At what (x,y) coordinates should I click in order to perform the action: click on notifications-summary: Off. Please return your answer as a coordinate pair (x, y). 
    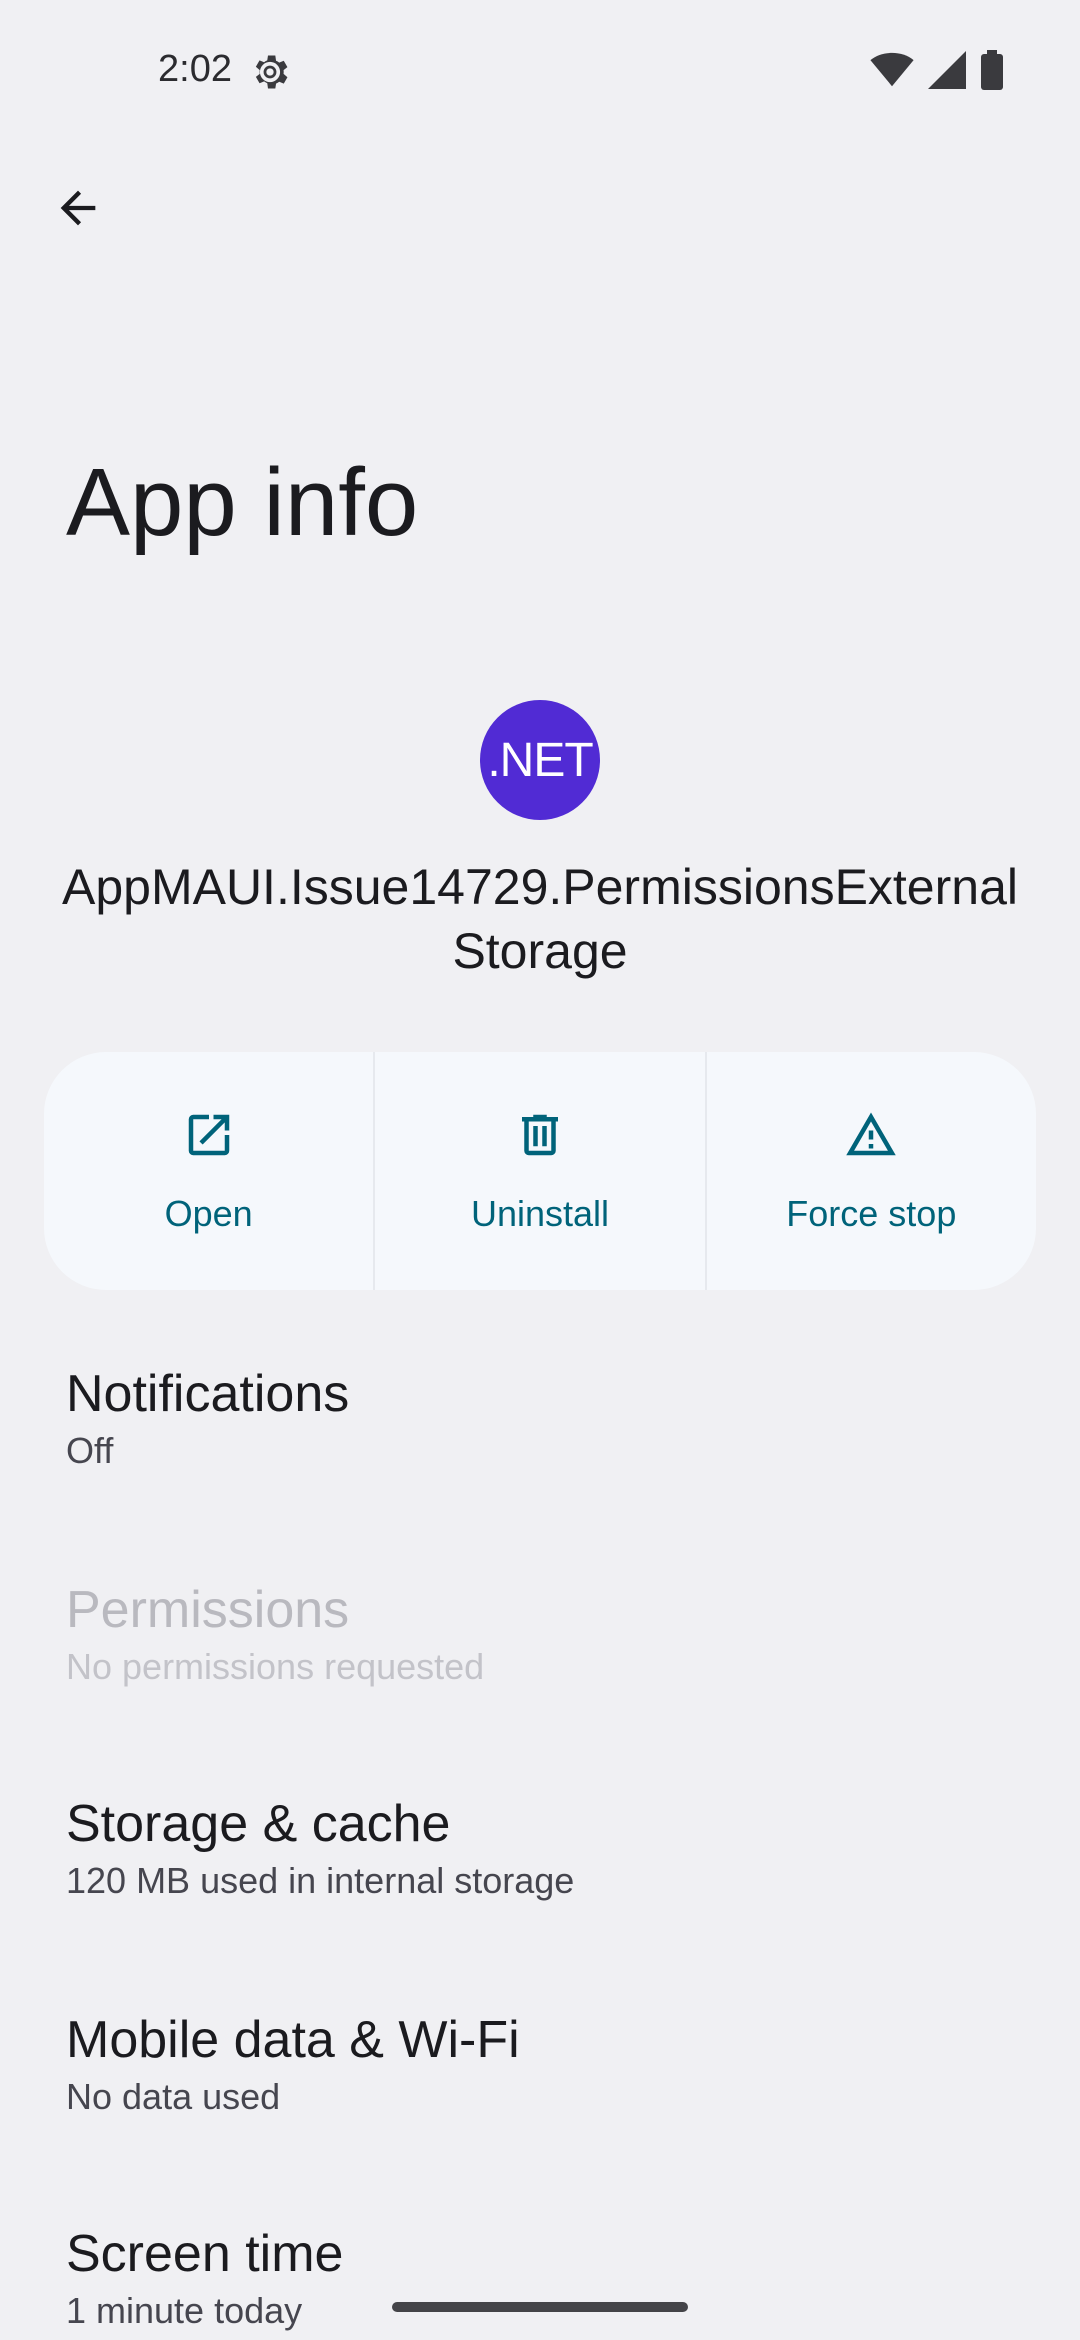
    Looking at the image, I should click on (90, 1450).